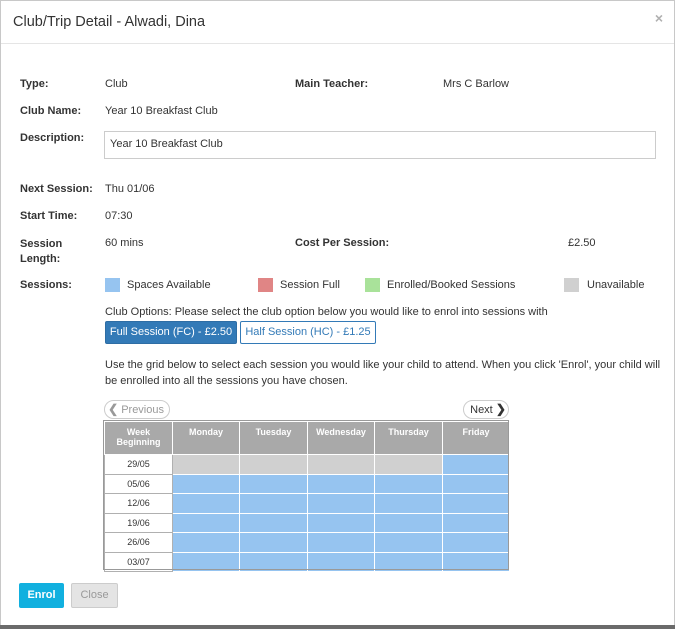 The width and height of the screenshot is (675, 629). I want to click on modal-header: Club/Trip Detail - Alwadi, Dina ×, so click(337, 22).